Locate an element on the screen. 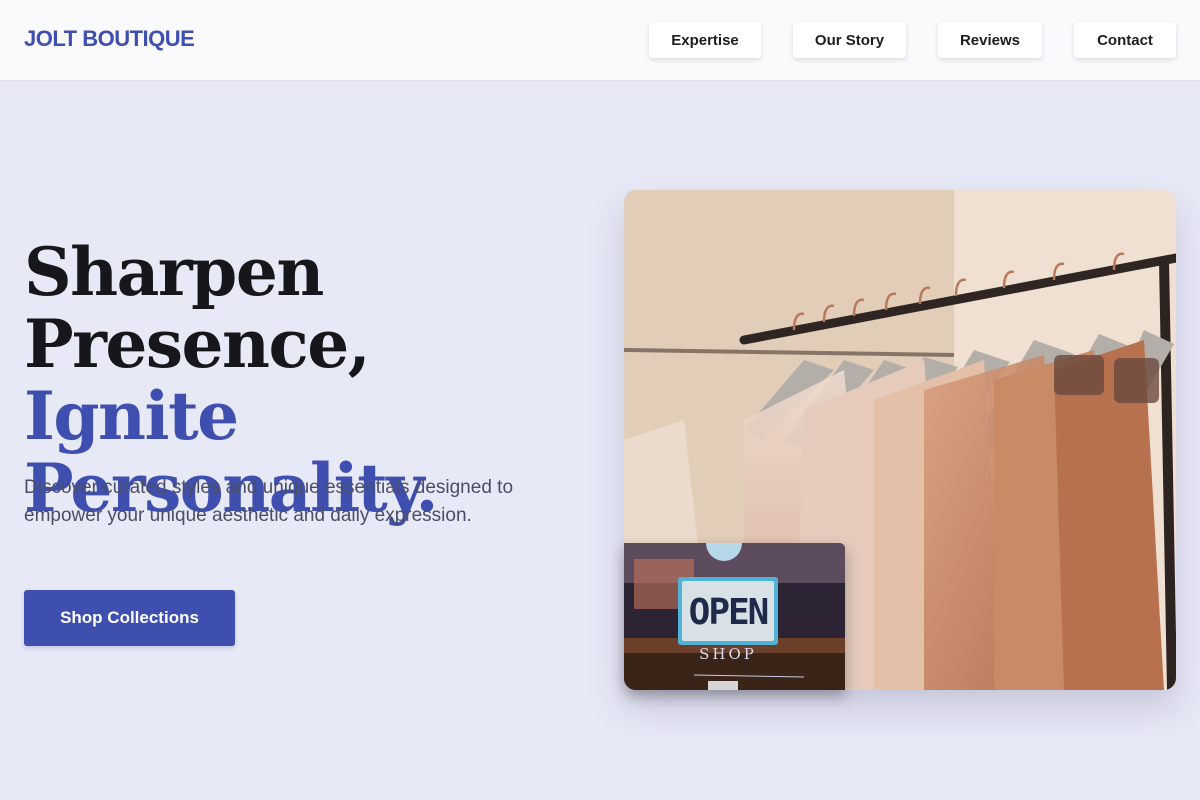 This screenshot has height=800, width=1200. nav-contact-button: Contact is located at coordinates (1125, 40).